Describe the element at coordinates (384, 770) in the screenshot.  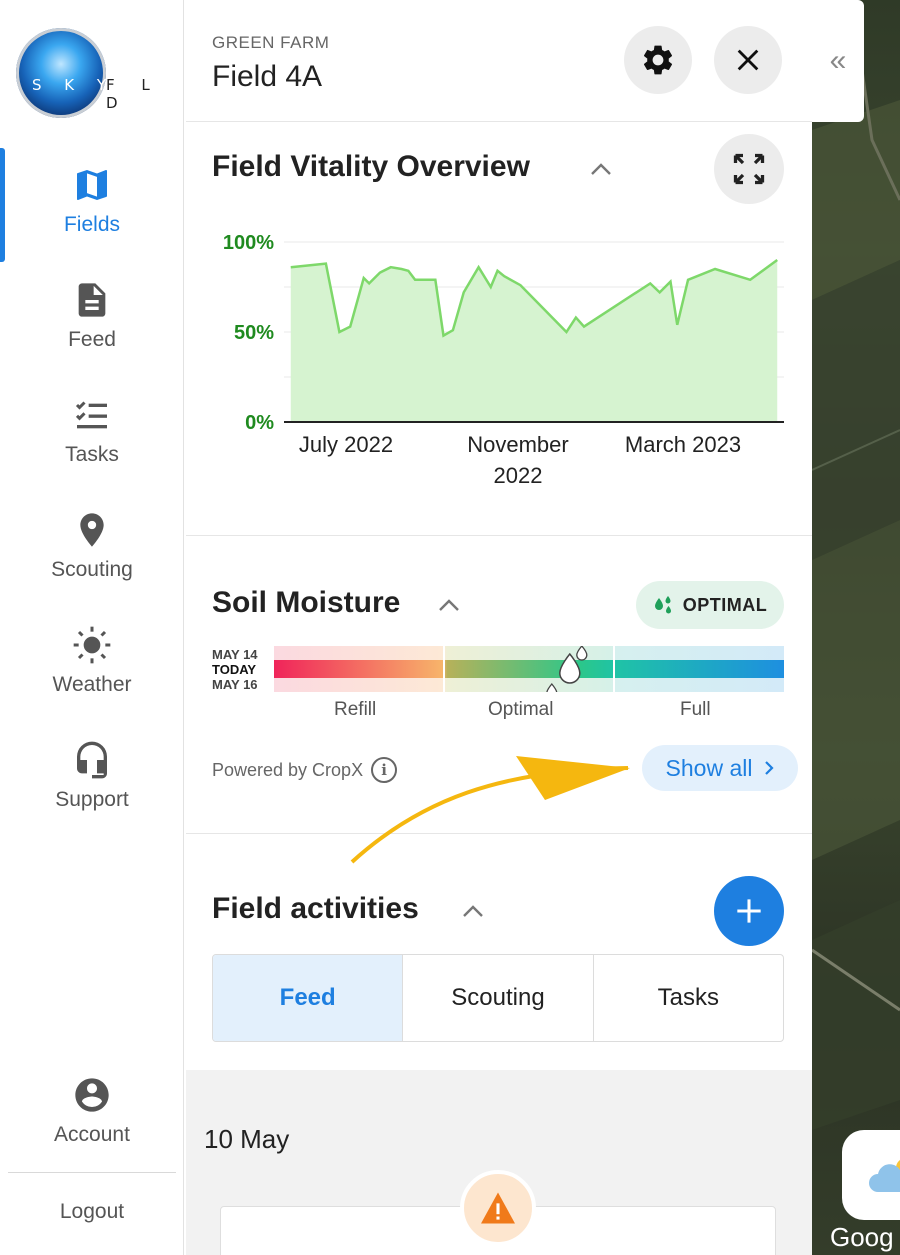
I see `info-icon: i` at that location.